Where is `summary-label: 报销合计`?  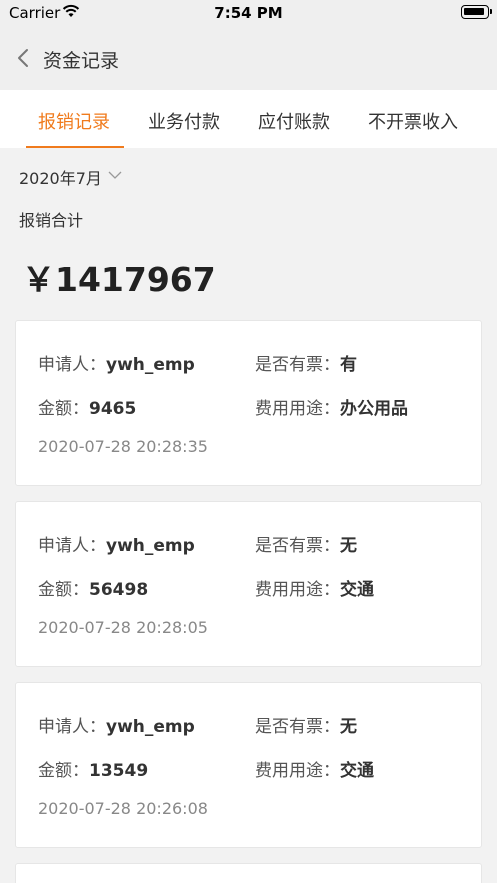
summary-label: 报销合计 is located at coordinates (51, 220).